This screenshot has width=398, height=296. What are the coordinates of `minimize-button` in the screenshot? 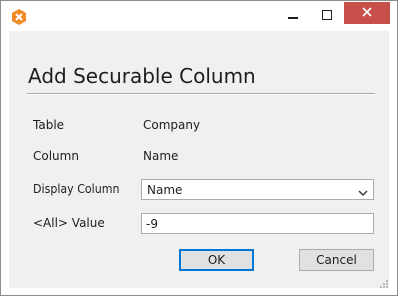 It's located at (293, 16).